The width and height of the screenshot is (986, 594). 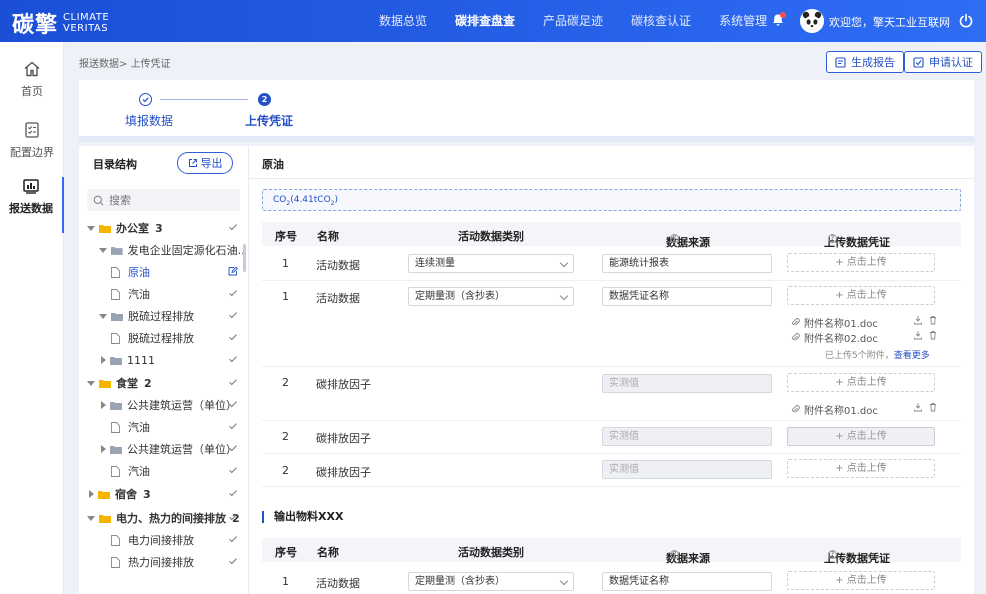 What do you see at coordinates (861, 262) in the screenshot?
I see `row1-upload-button: + 点击上传` at bounding box center [861, 262].